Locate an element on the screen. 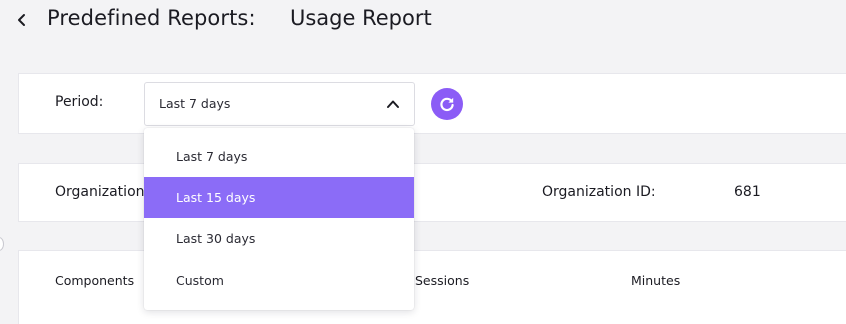  report-name: Usage Report is located at coordinates (361, 18).